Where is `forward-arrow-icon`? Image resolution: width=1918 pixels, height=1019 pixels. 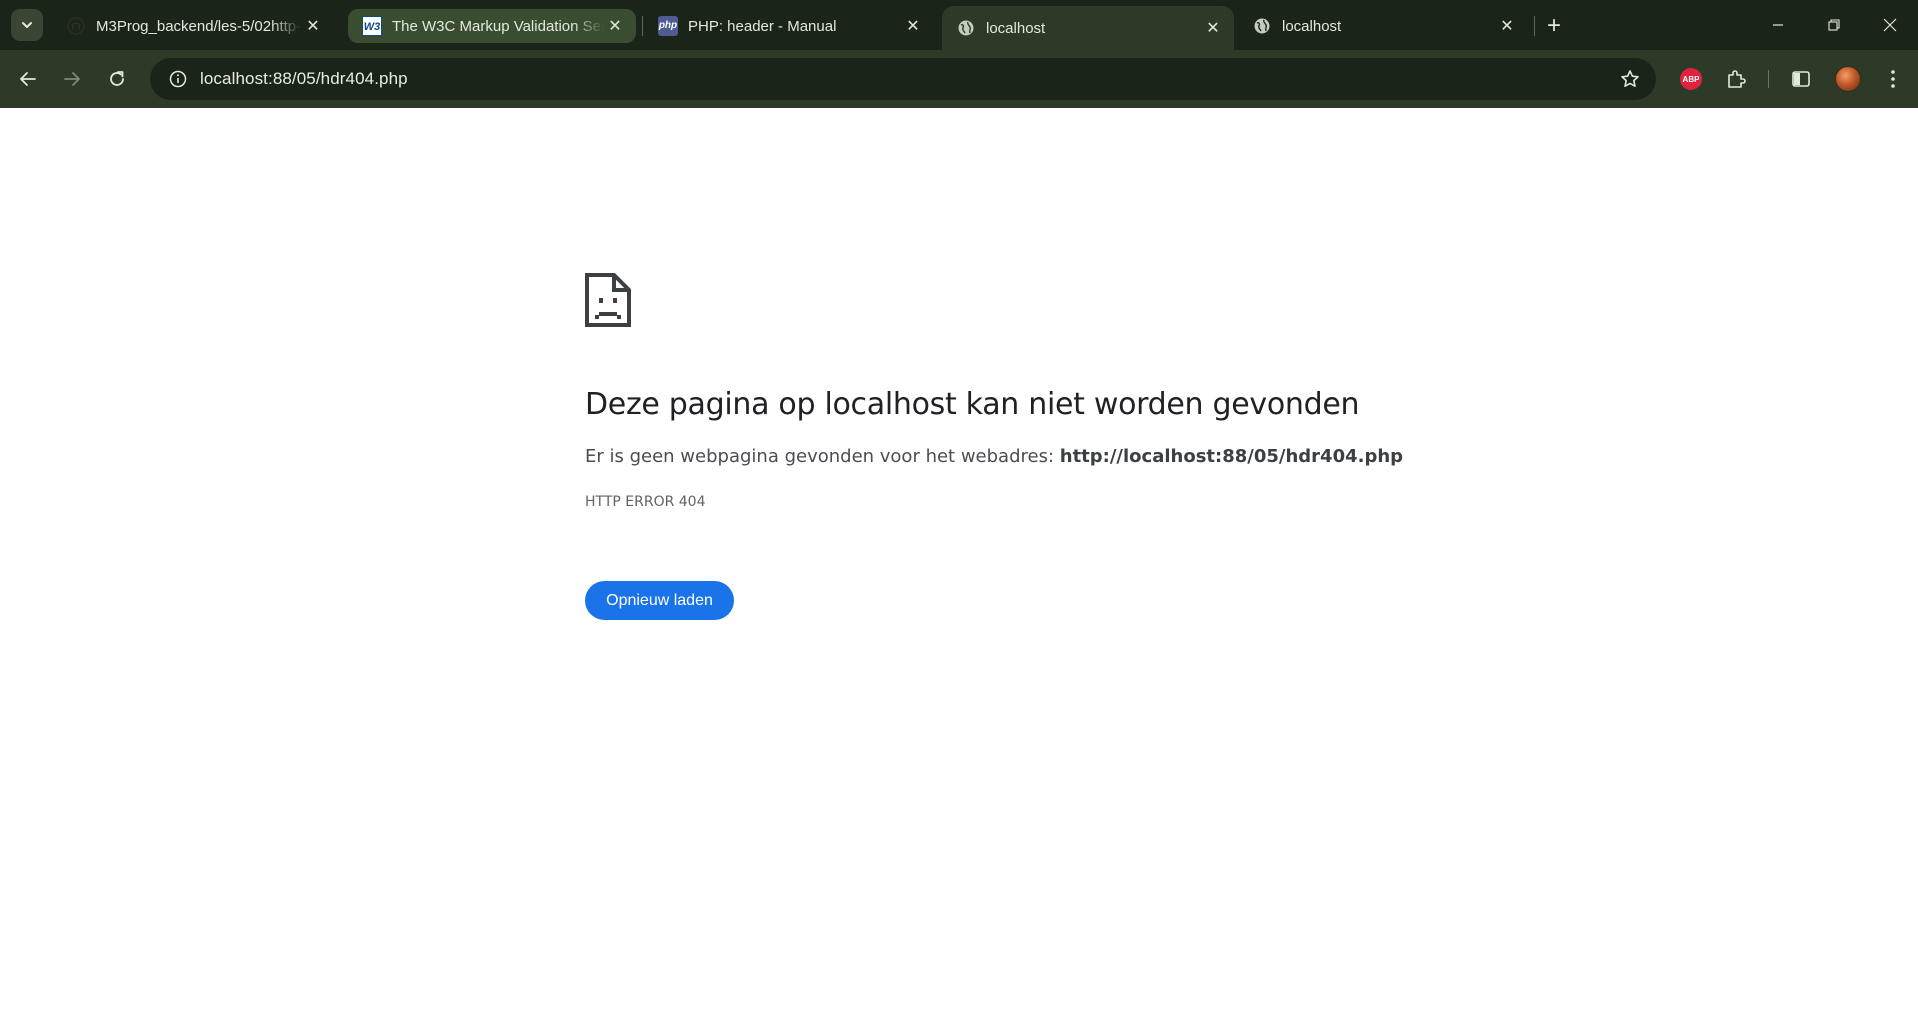
forward-arrow-icon is located at coordinates (72, 79).